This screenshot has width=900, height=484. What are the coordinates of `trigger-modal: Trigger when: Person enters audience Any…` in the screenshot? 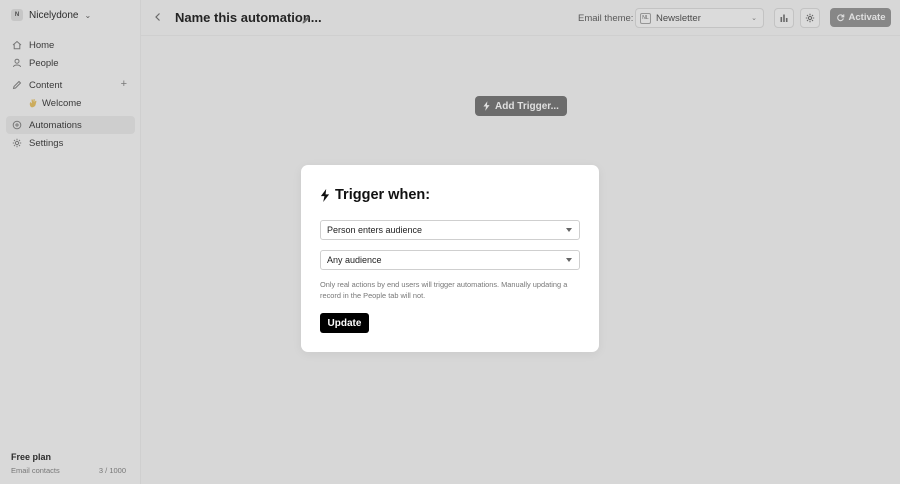 It's located at (450, 258).